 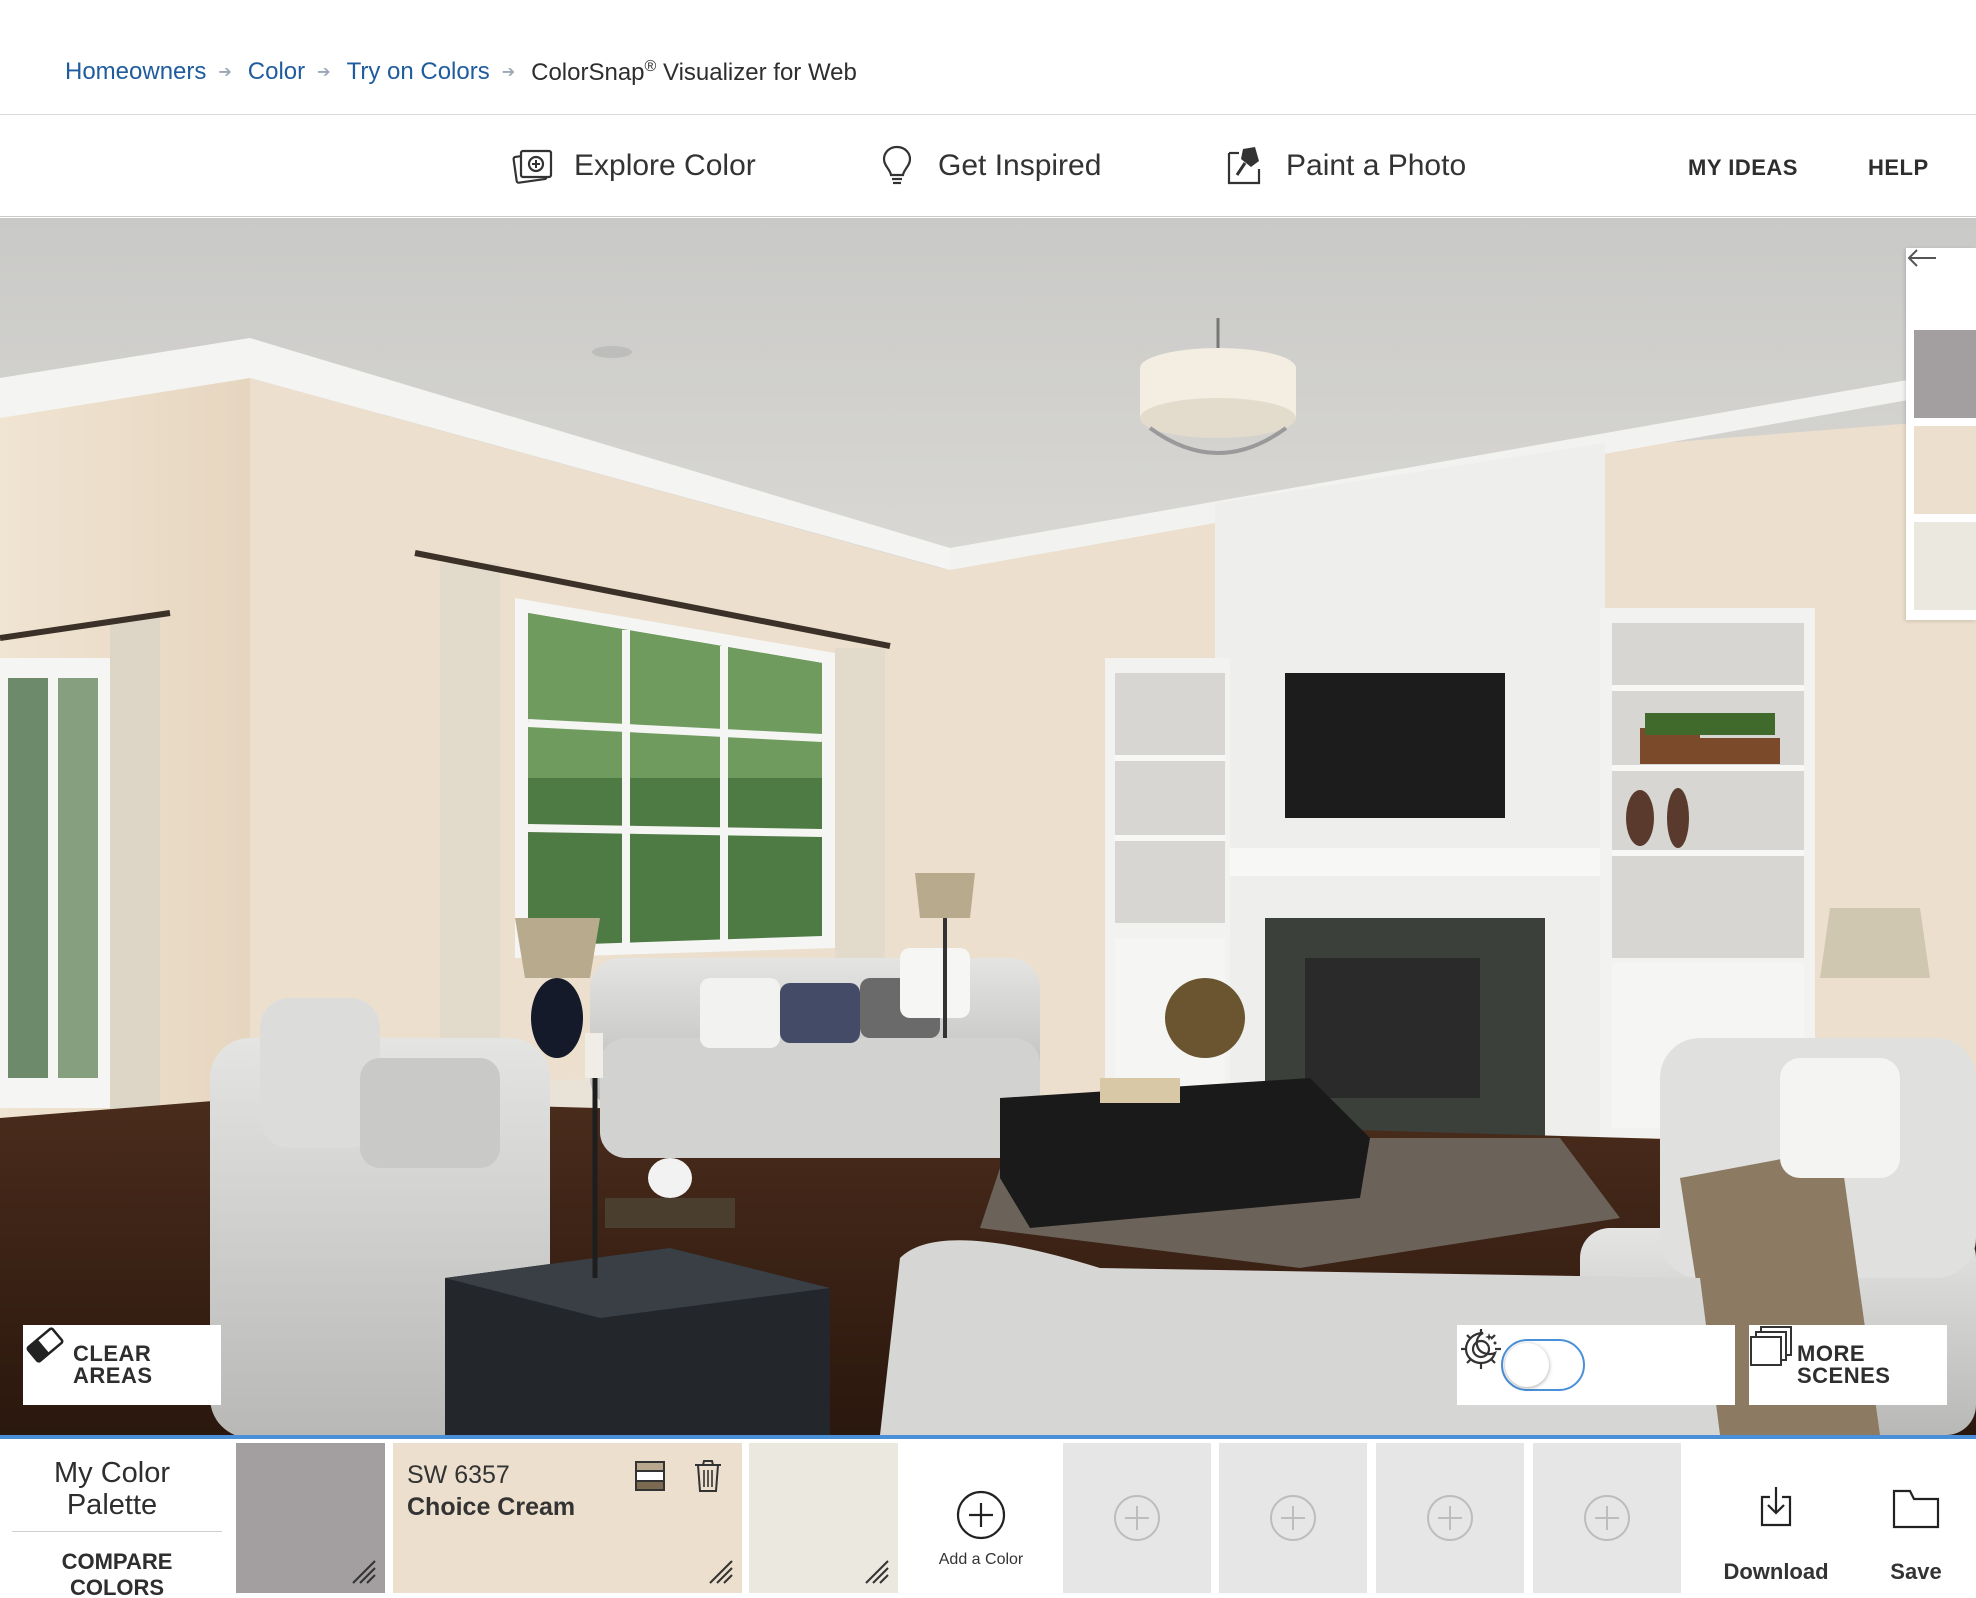 What do you see at coordinates (491, 1507) in the screenshot?
I see `swatch-name: Choice Cream` at bounding box center [491, 1507].